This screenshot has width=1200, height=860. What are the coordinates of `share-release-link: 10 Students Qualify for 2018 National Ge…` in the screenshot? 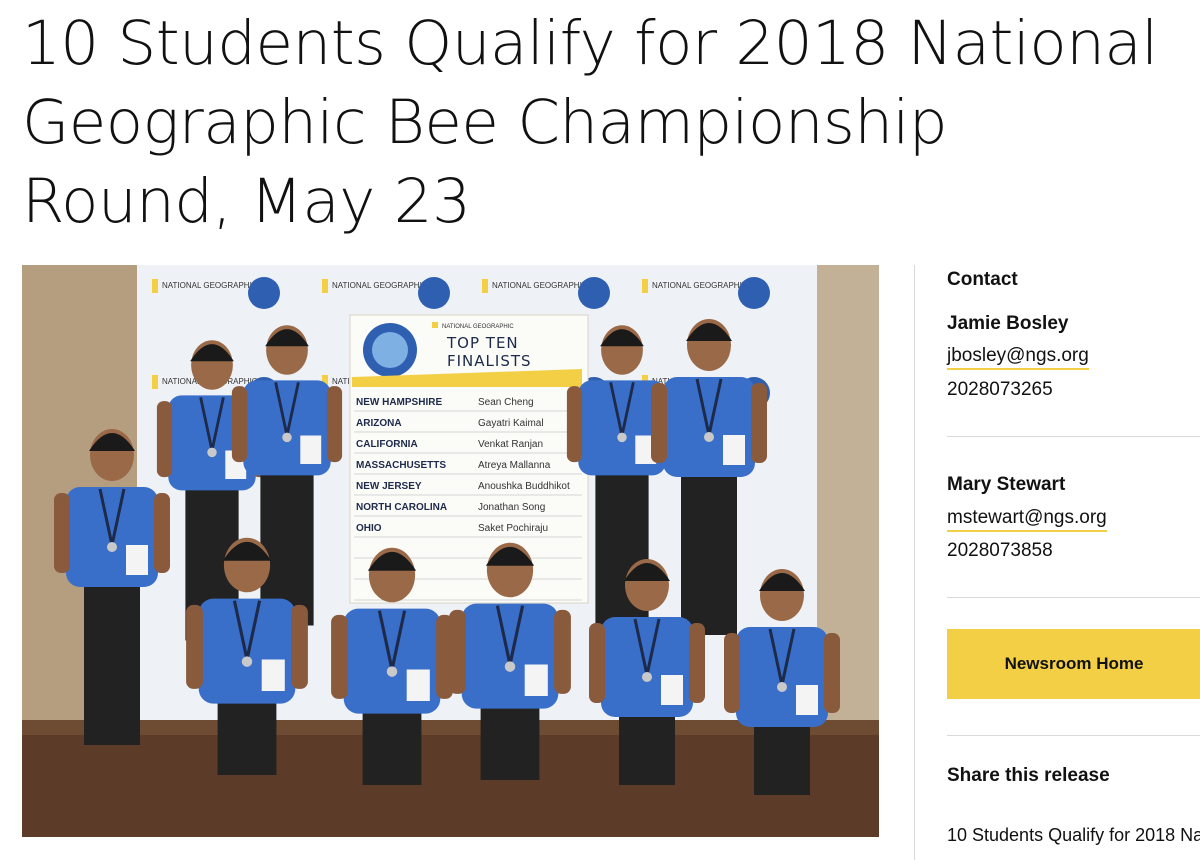 It's located at (1073, 835).